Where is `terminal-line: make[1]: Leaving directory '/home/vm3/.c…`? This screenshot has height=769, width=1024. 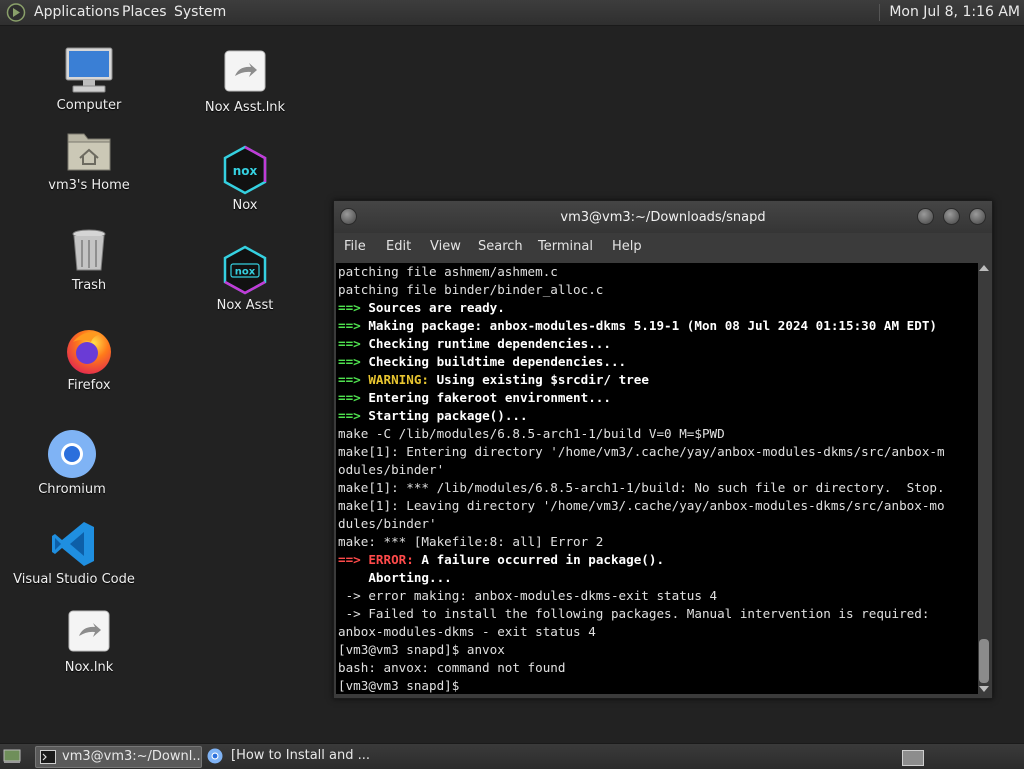 terminal-line: make[1]: Leaving directory '/home/vm3/.c… is located at coordinates (641, 505).